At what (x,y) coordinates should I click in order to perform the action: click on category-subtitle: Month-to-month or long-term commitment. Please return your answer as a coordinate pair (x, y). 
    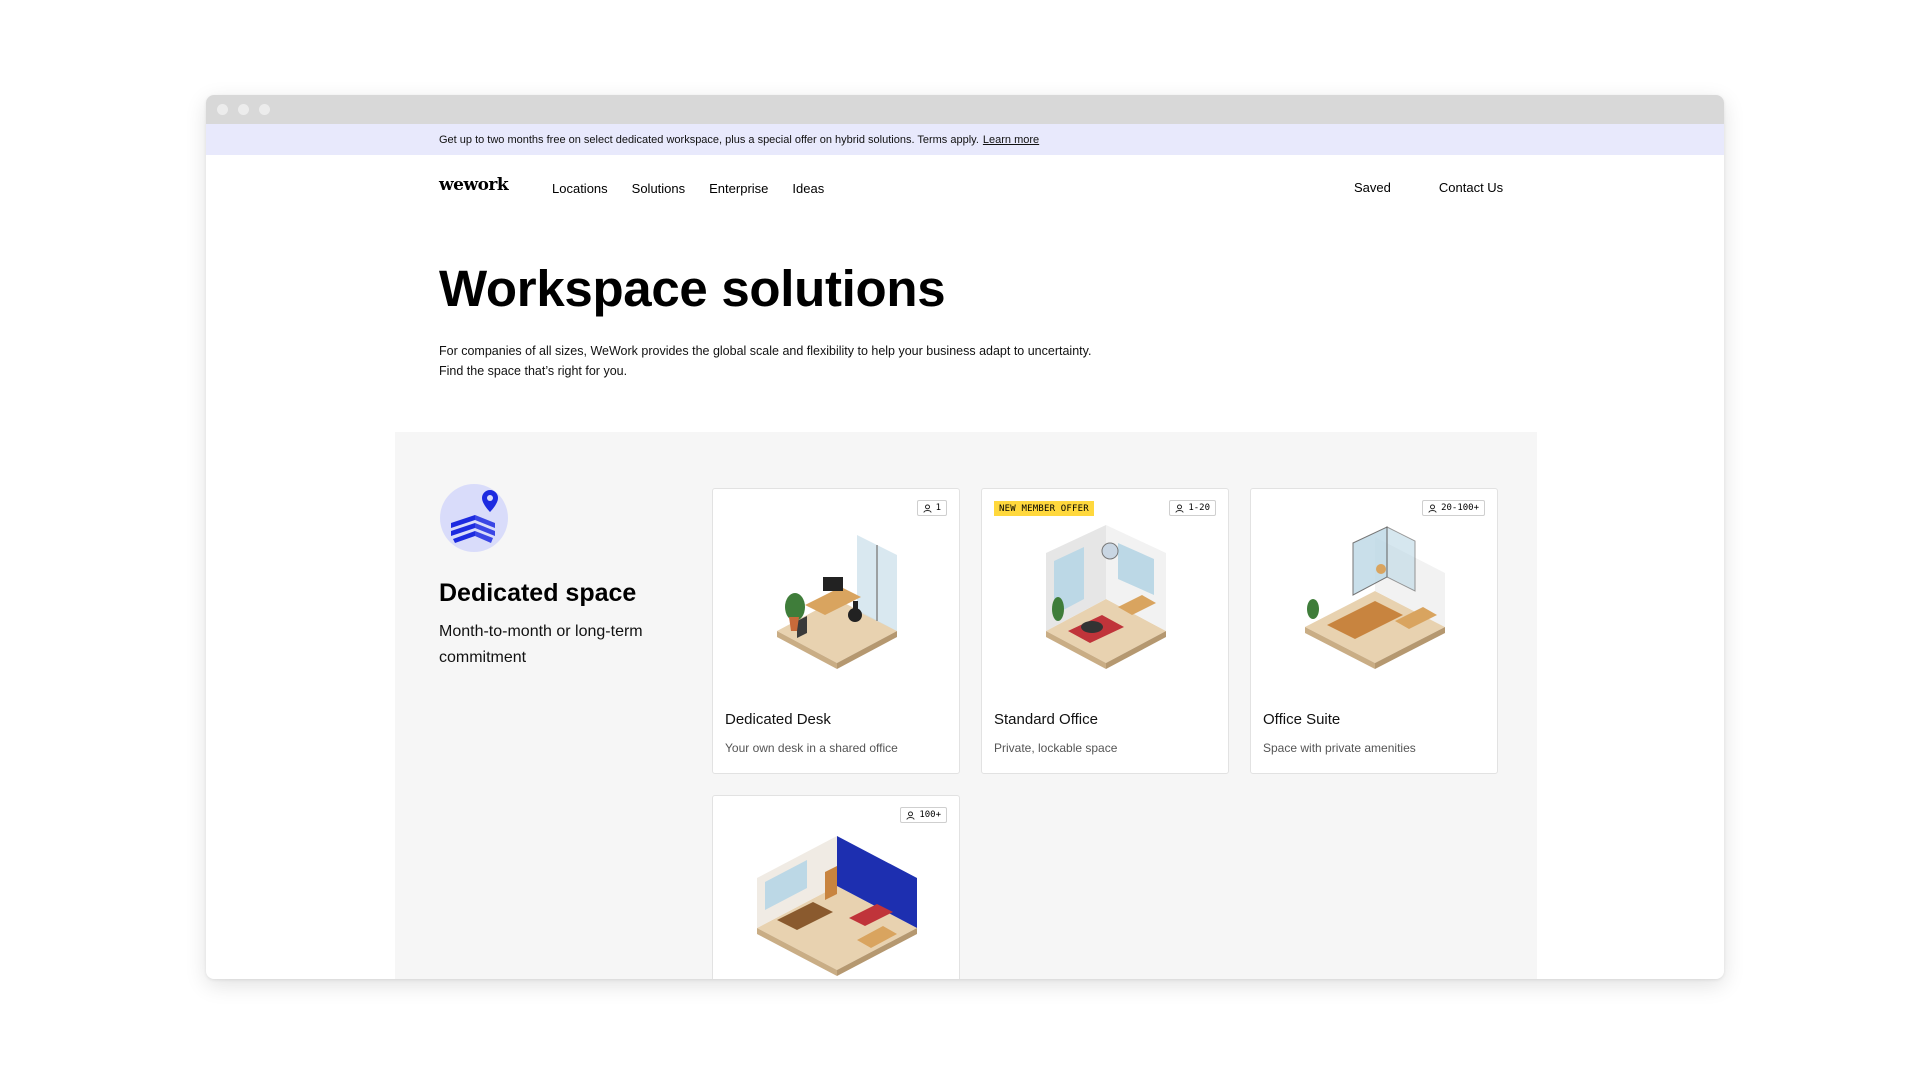
    Looking at the image, I should click on (541, 644).